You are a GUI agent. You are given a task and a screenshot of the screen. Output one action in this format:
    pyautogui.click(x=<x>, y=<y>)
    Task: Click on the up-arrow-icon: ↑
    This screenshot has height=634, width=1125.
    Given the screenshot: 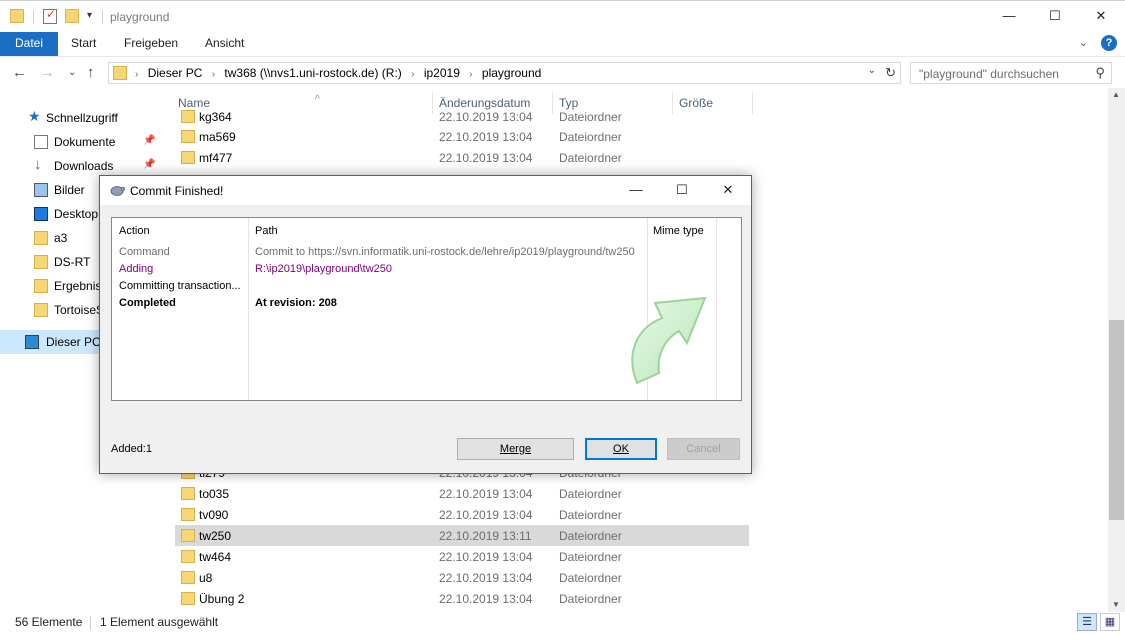 What is the action you would take?
    pyautogui.click(x=91, y=72)
    